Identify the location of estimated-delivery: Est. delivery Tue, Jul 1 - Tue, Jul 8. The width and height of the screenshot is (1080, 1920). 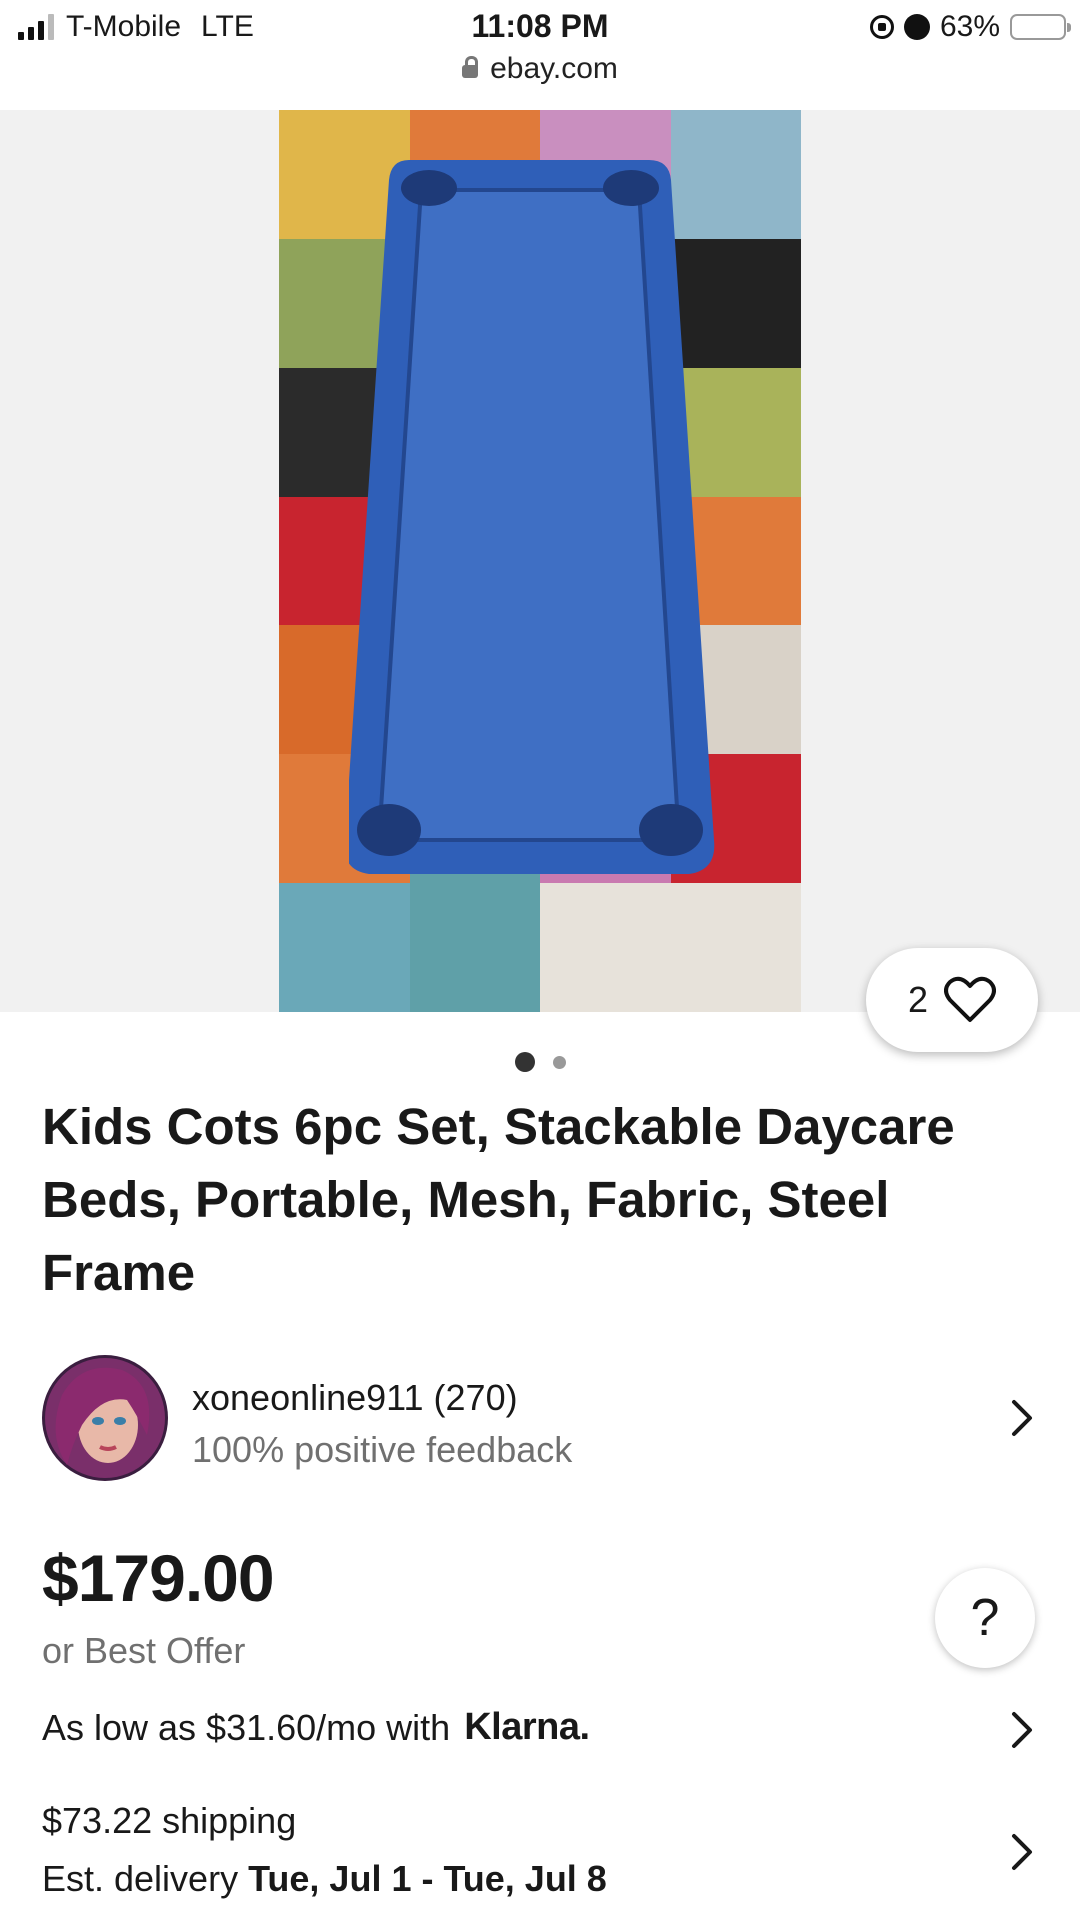
(324, 1879).